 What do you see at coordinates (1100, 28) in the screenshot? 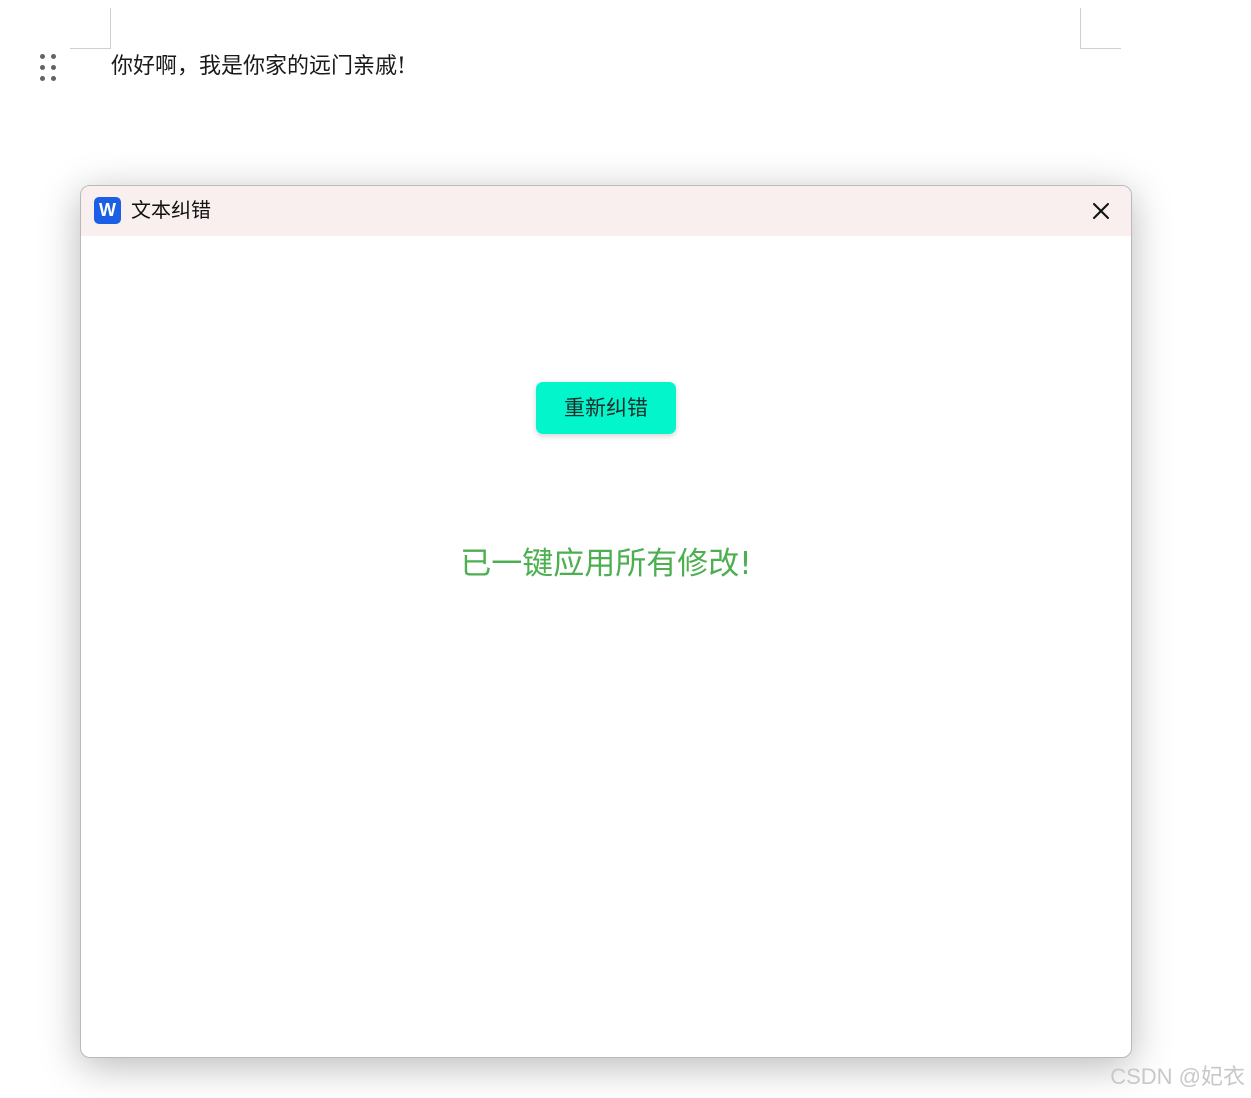
I see `page-margin-corner-right` at bounding box center [1100, 28].